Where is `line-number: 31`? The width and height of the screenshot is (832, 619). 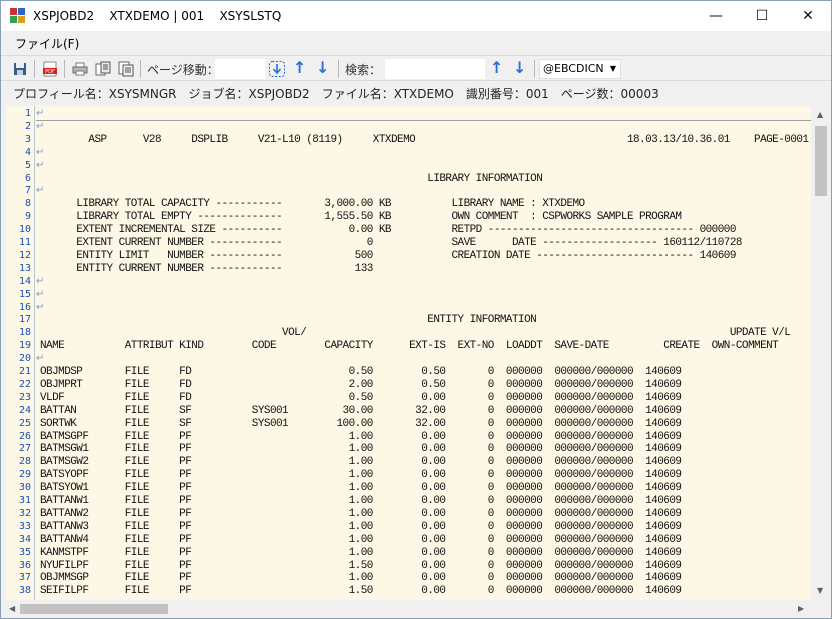
line-number: 31 is located at coordinates (24, 500).